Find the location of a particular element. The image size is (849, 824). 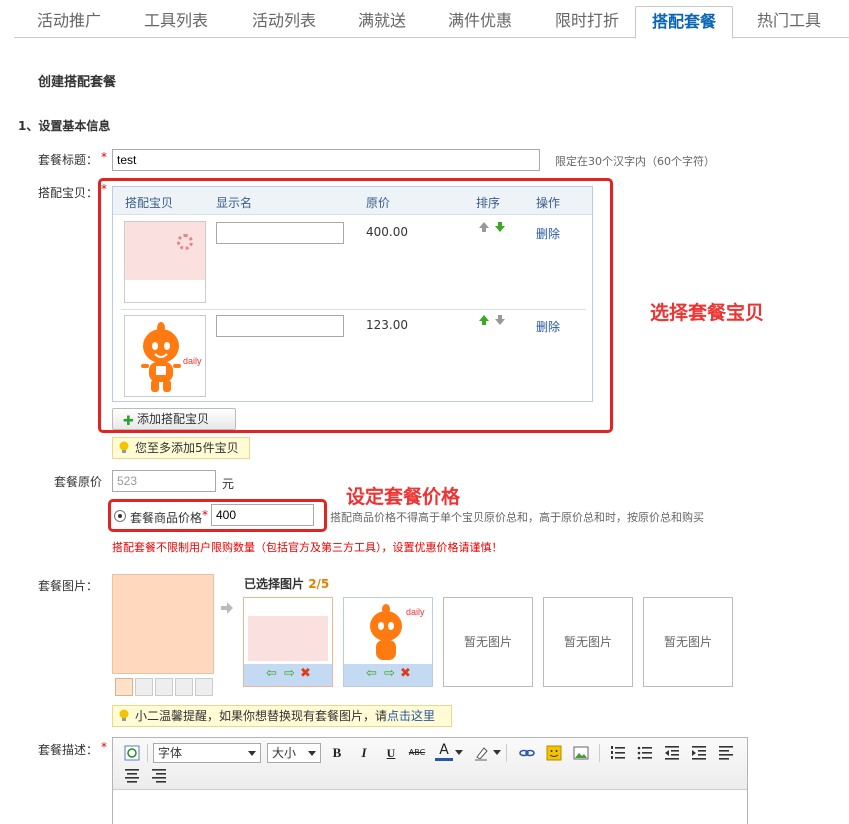

font-size-select: 大小 is located at coordinates (294, 753).